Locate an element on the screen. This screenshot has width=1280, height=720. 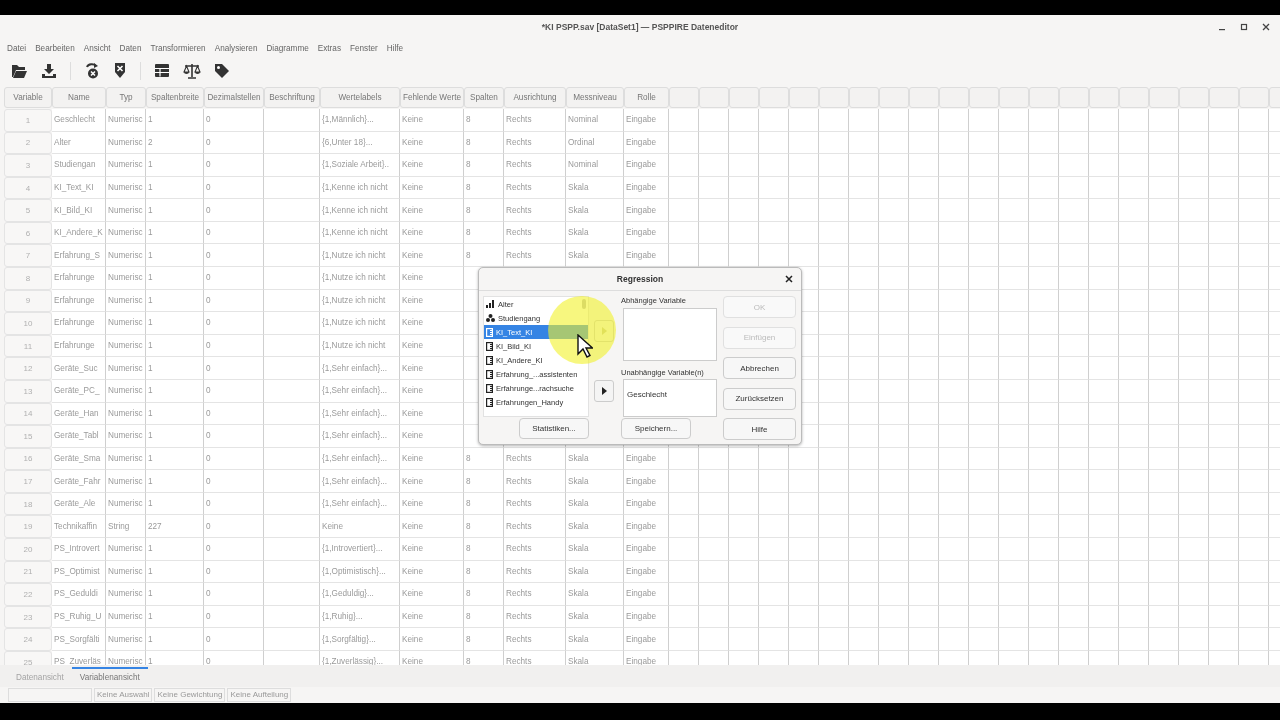
field-item: Geschlecht is located at coordinates (647, 394).